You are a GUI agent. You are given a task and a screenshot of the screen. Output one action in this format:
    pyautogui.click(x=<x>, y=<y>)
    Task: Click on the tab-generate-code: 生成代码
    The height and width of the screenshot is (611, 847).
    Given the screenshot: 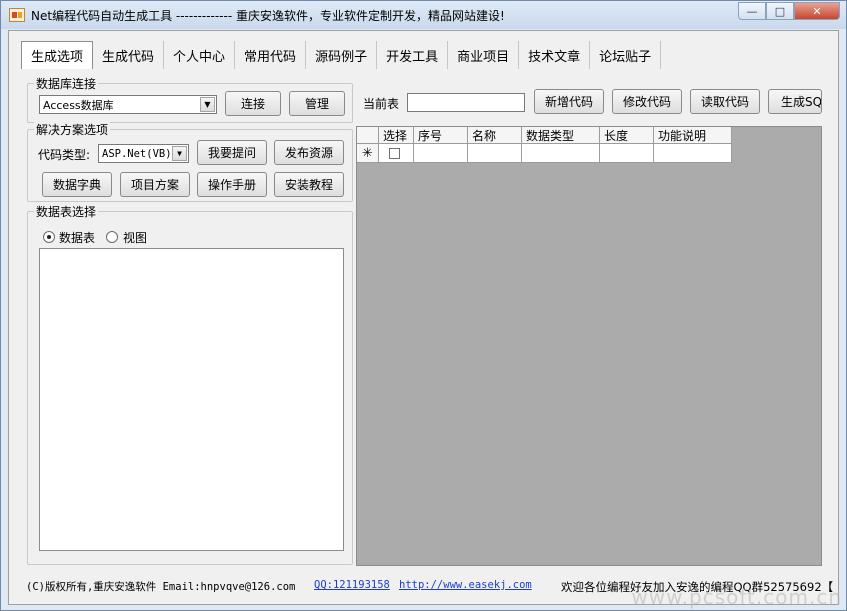 What is the action you would take?
    pyautogui.click(x=129, y=55)
    